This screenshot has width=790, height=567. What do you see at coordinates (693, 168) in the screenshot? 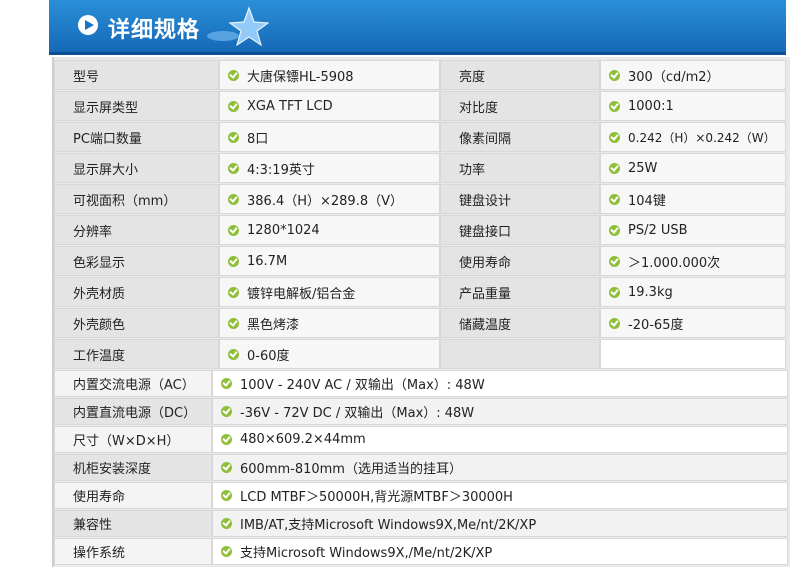
I see `spec-value: 25W` at bounding box center [693, 168].